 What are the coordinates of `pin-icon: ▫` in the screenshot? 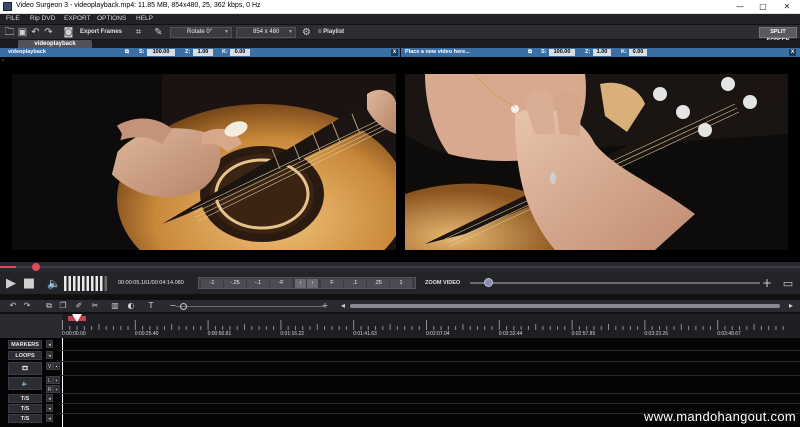 It's located at (3, 61).